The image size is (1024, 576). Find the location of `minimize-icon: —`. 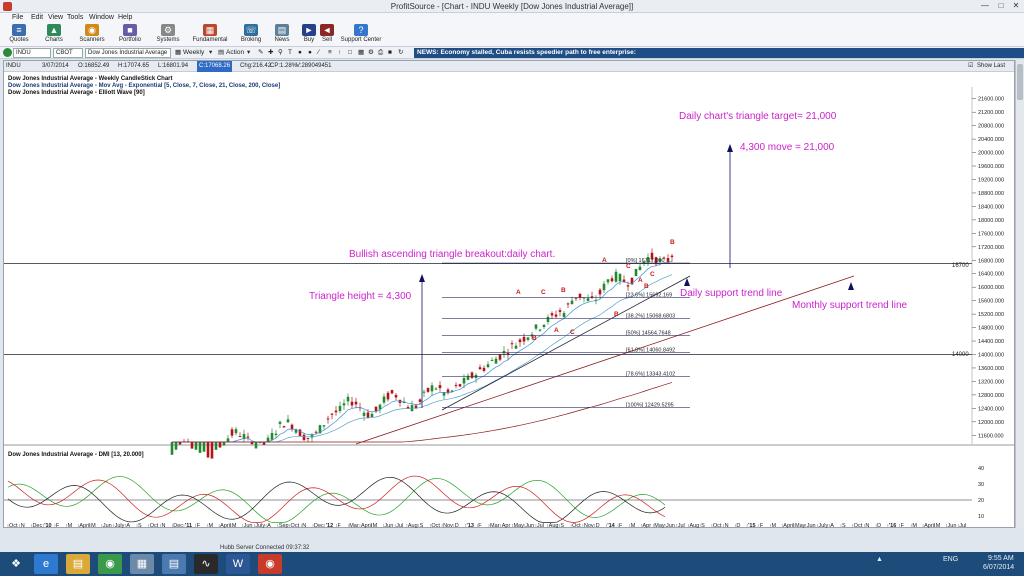

minimize-icon: — is located at coordinates (985, 6).